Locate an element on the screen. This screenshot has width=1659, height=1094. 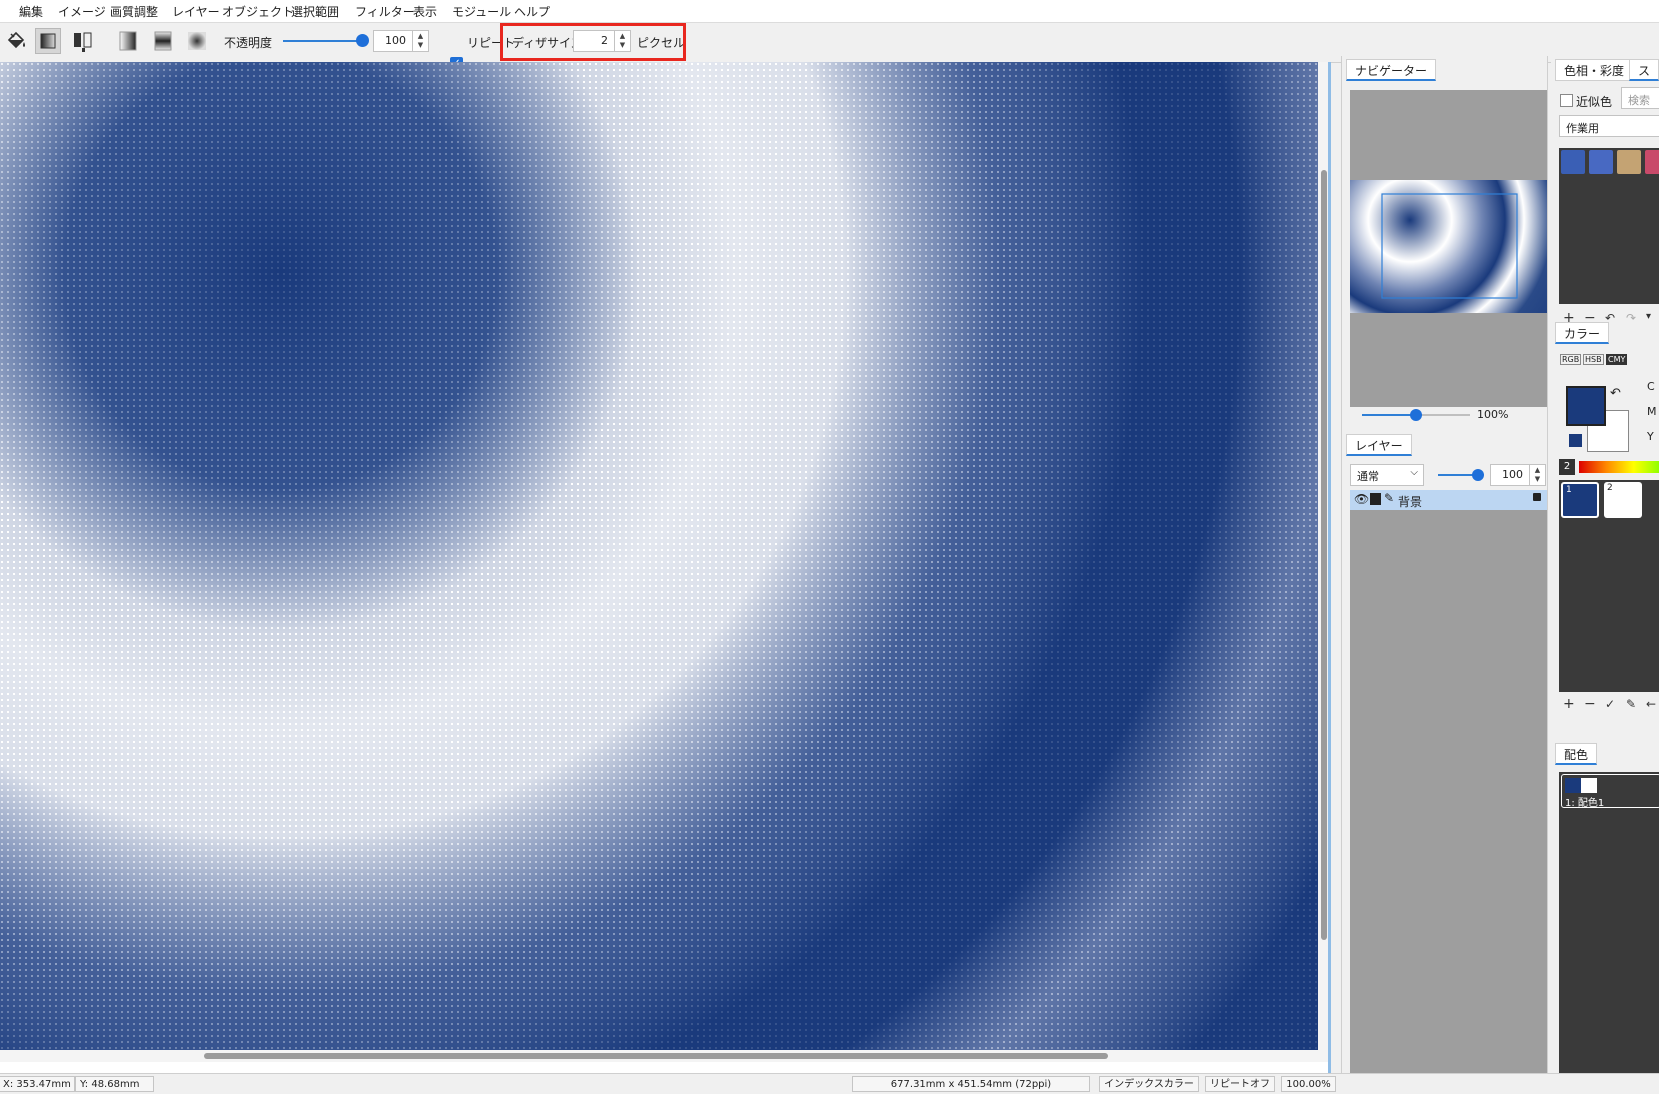
reset-colors-icon is located at coordinates (1575, 440).